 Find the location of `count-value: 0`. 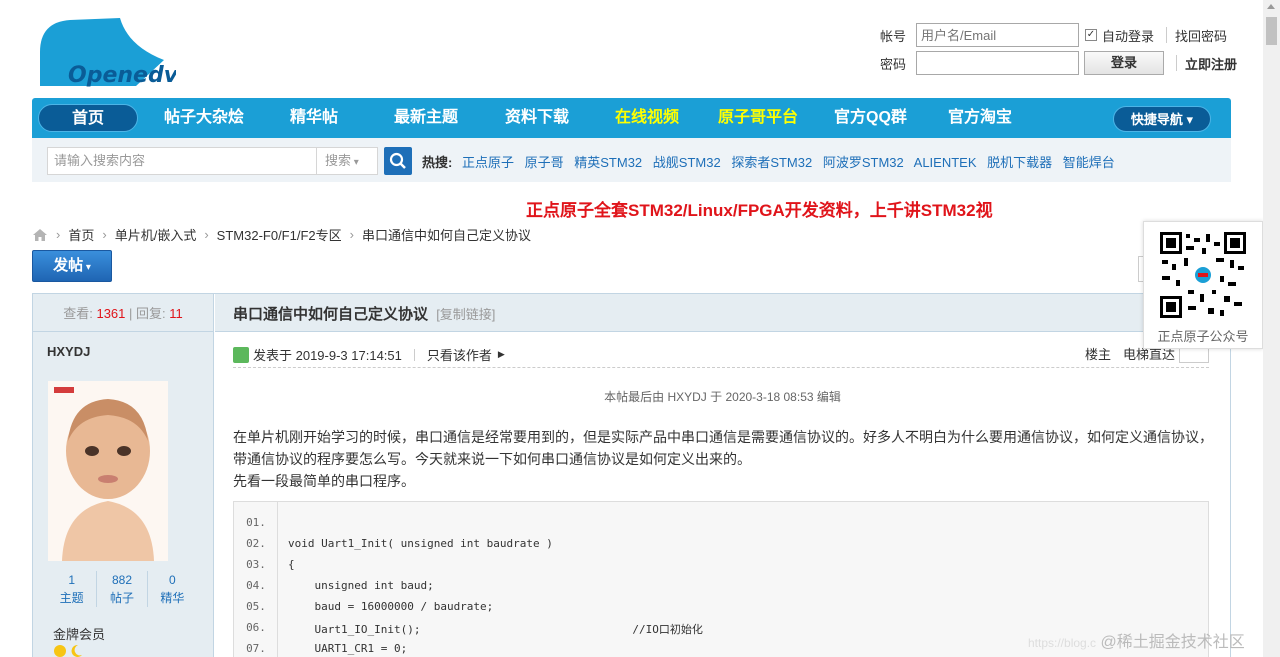

count-value: 0 is located at coordinates (172, 580).